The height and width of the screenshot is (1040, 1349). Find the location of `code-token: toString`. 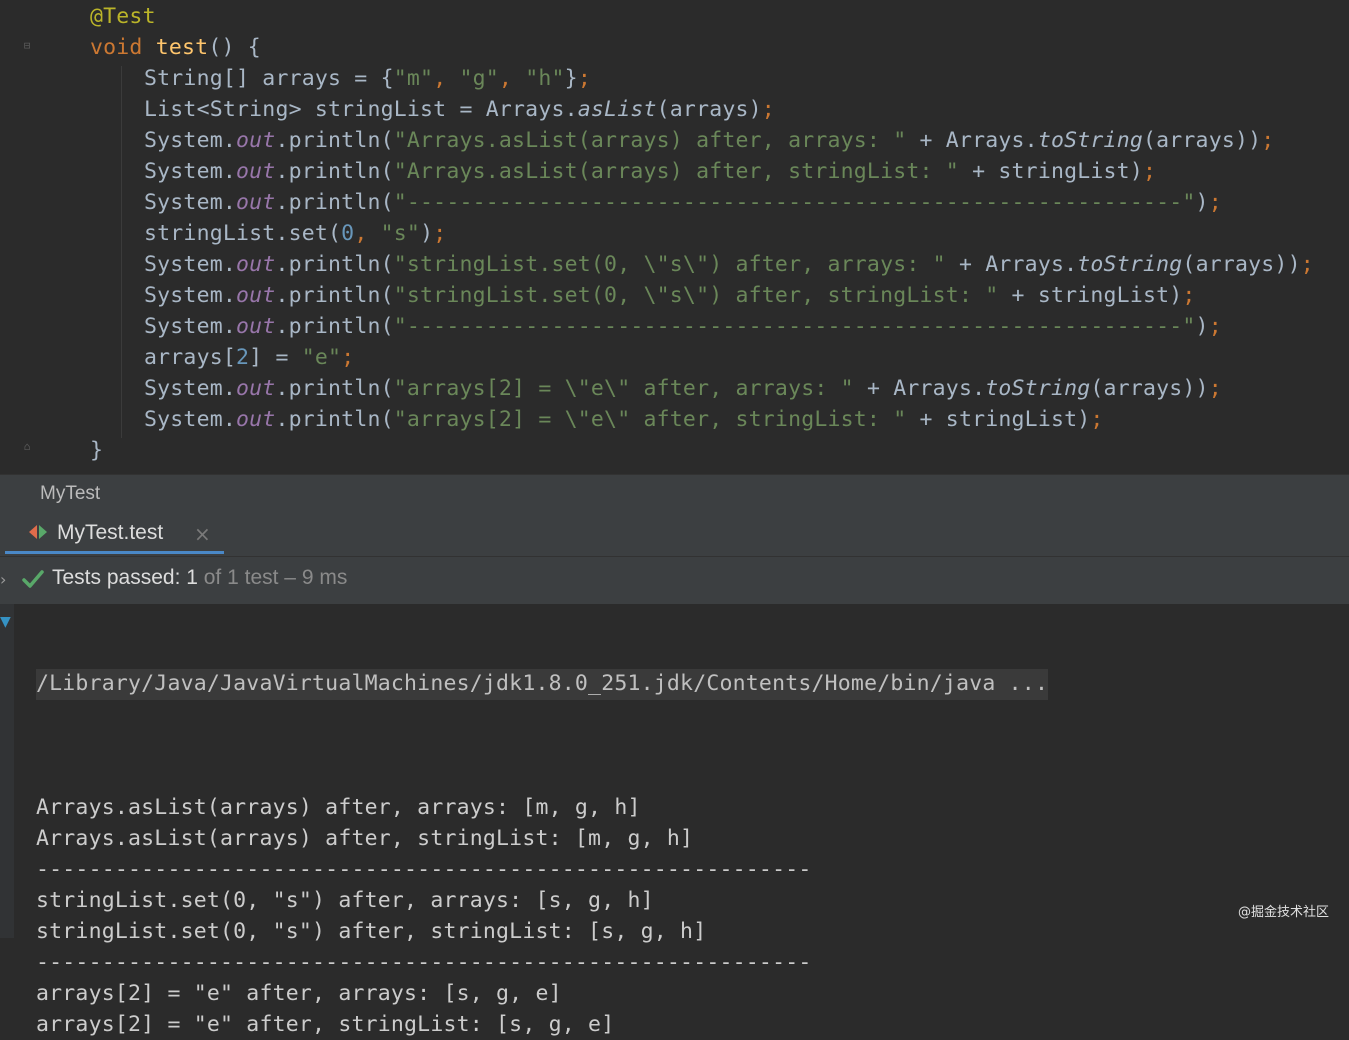

code-token: toString is located at coordinates (1090, 140).